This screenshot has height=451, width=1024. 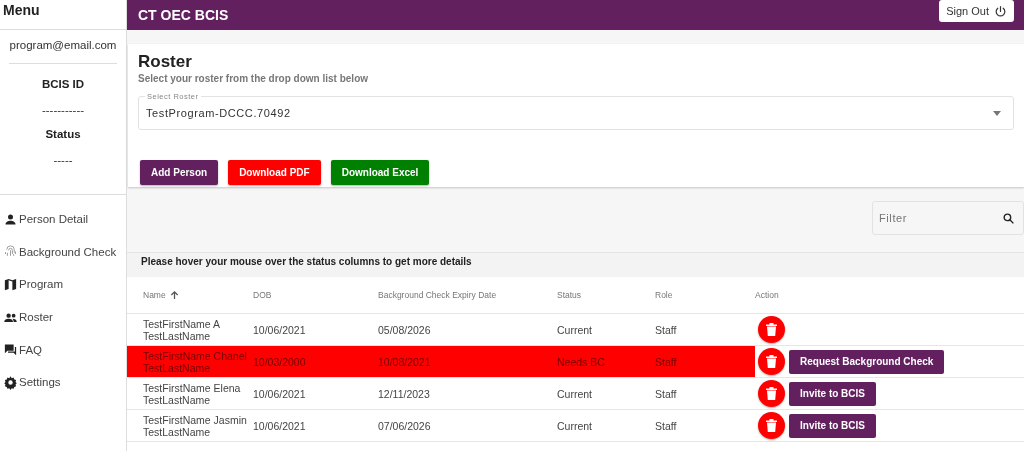 What do you see at coordinates (183, 15) in the screenshot?
I see `app-title: CT OEC BCIS` at bounding box center [183, 15].